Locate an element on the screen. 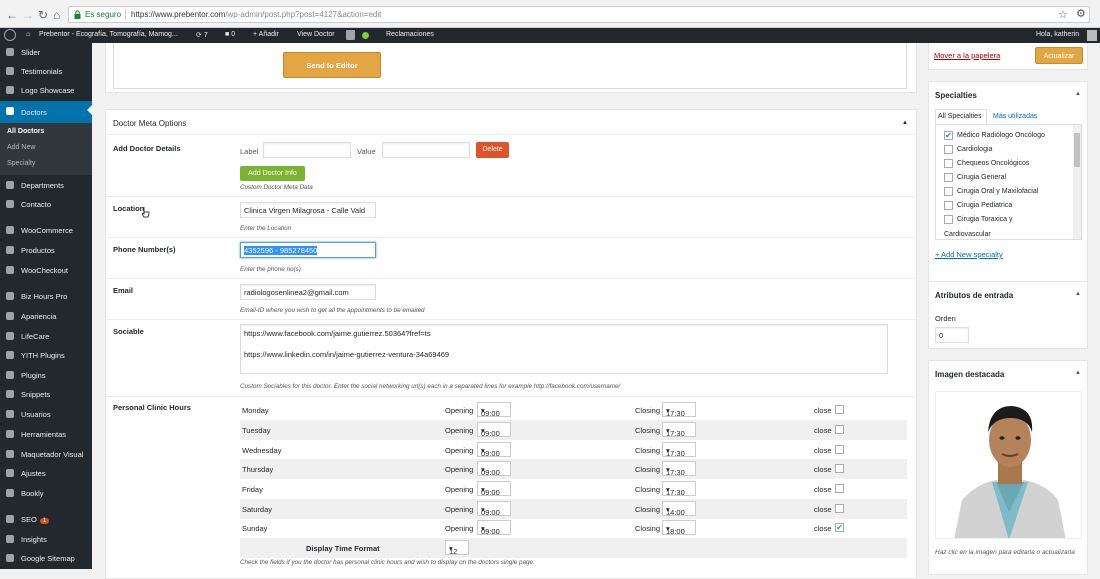 Image resolution: width=1100 pixels, height=579 pixels. comments-link: ■ 0 is located at coordinates (230, 34).